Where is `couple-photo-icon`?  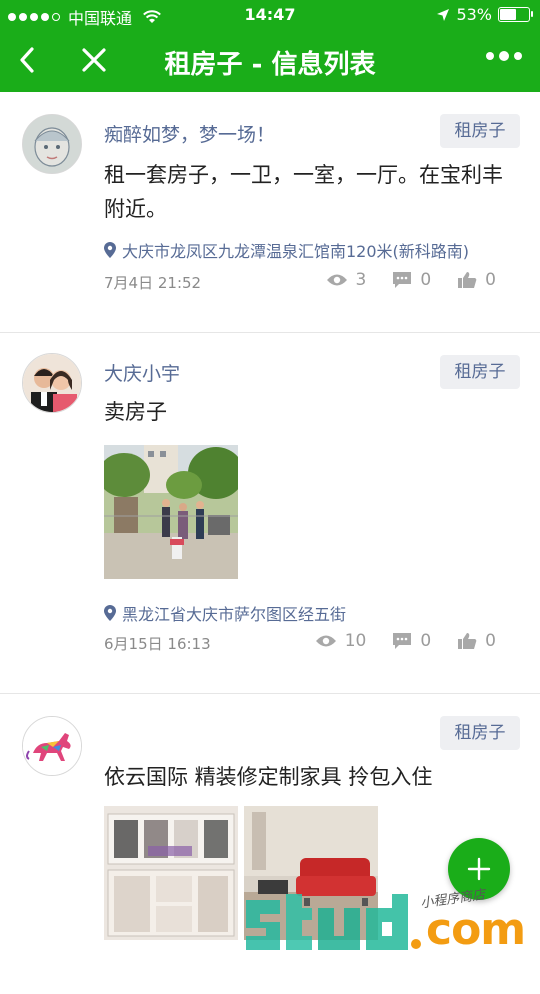 couple-photo-icon is located at coordinates (52, 383).